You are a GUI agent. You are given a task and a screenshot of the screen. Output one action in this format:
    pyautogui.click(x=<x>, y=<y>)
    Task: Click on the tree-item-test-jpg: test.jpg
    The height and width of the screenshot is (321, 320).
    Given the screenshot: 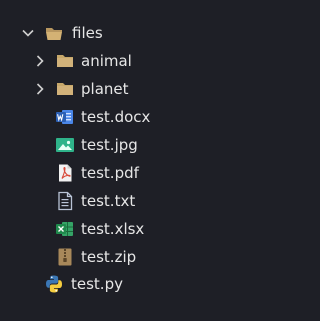 What is the action you would take?
    pyautogui.click(x=156, y=145)
    